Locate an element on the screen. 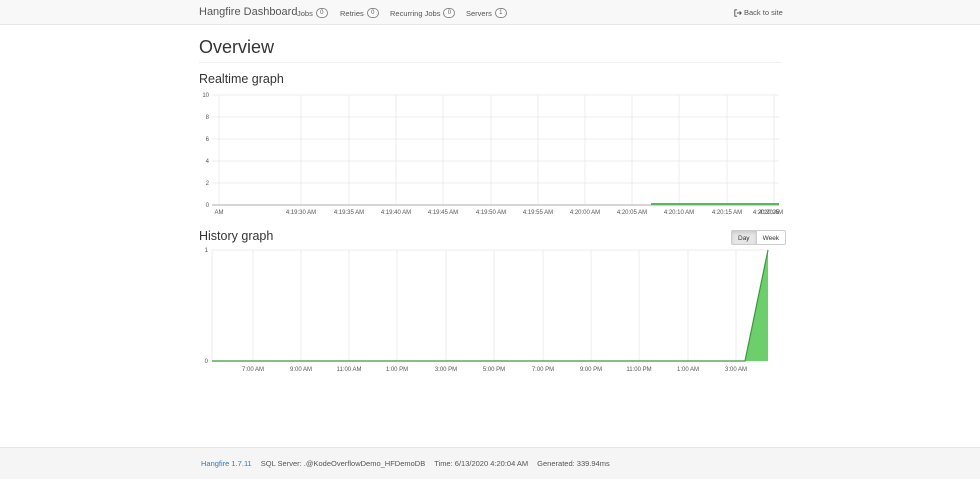 This screenshot has height=479, width=980. history-x-tick-label: 11:00 AM is located at coordinates (349, 370).